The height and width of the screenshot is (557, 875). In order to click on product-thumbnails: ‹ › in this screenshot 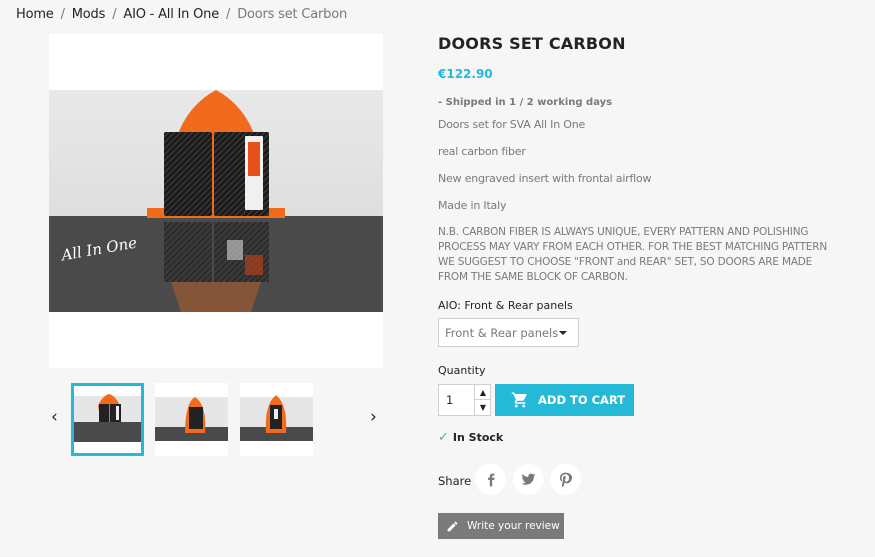, I will do `click(216, 419)`.